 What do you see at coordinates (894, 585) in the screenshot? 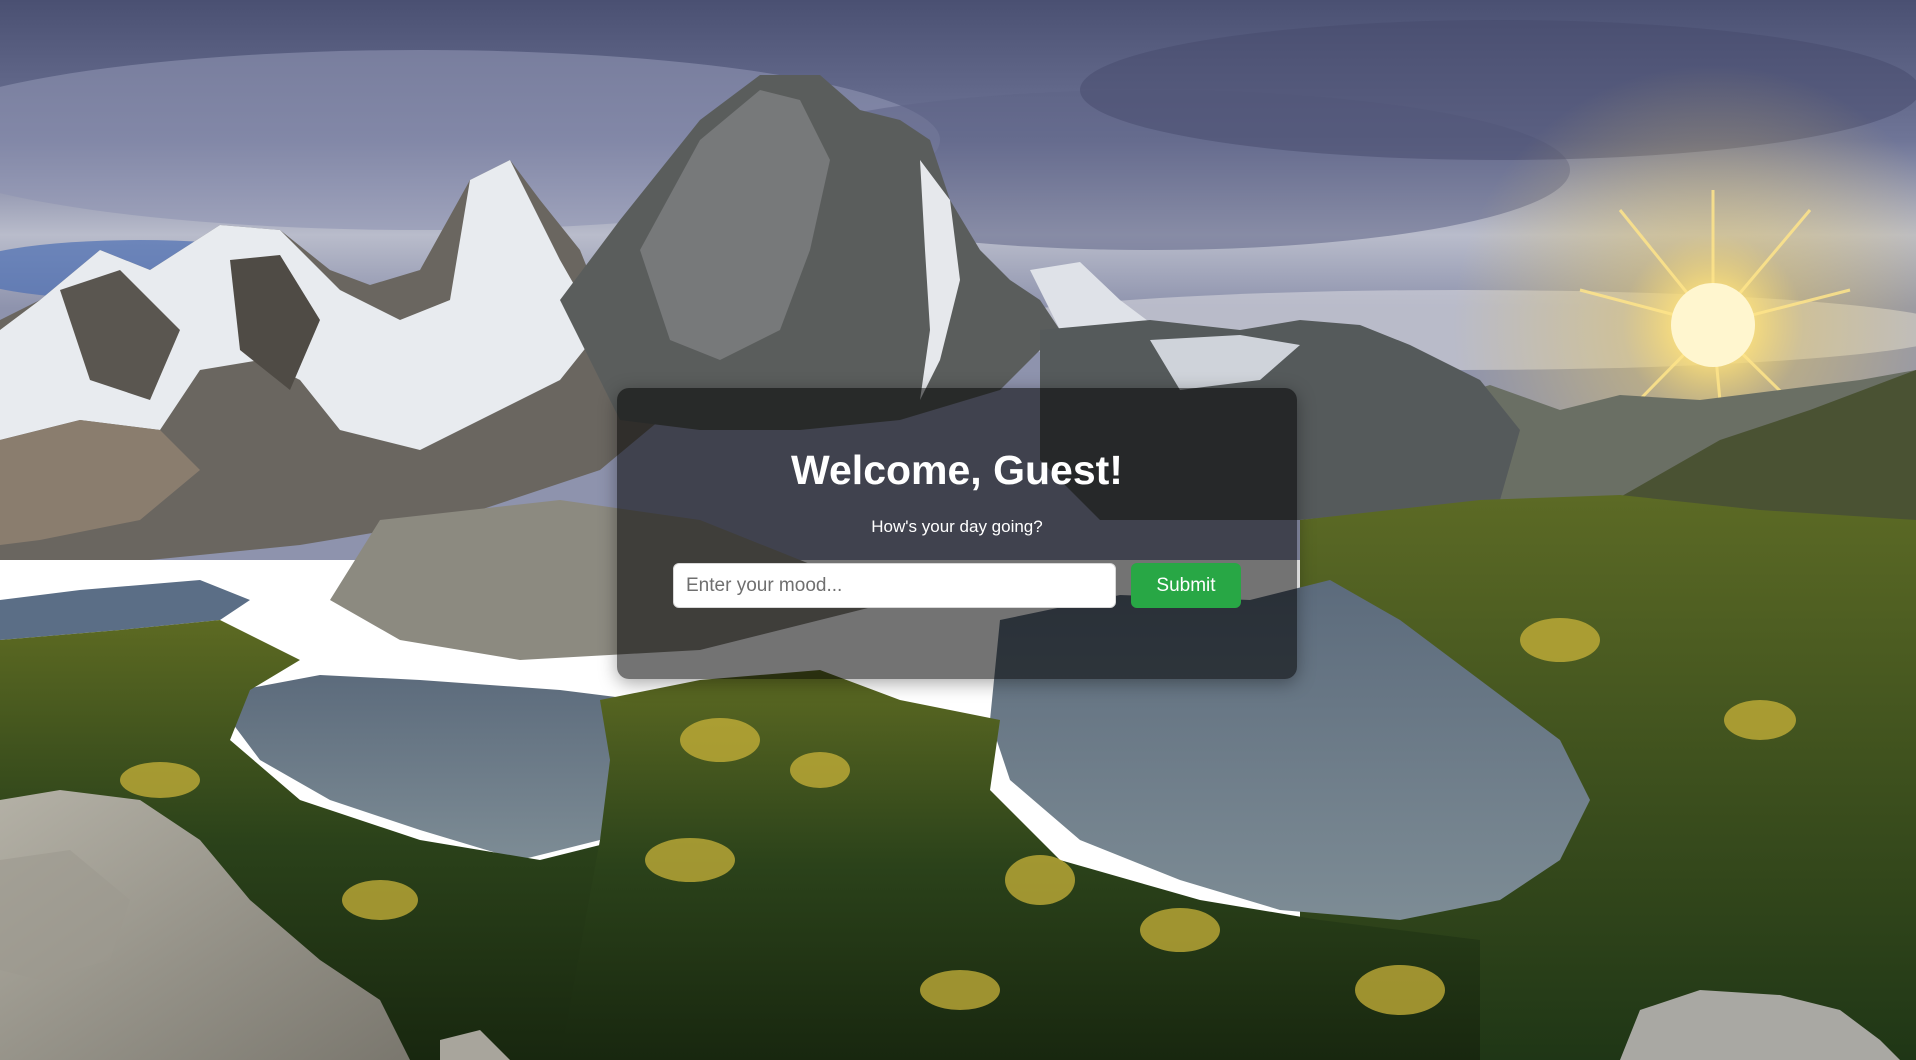
I see `mood-input` at bounding box center [894, 585].